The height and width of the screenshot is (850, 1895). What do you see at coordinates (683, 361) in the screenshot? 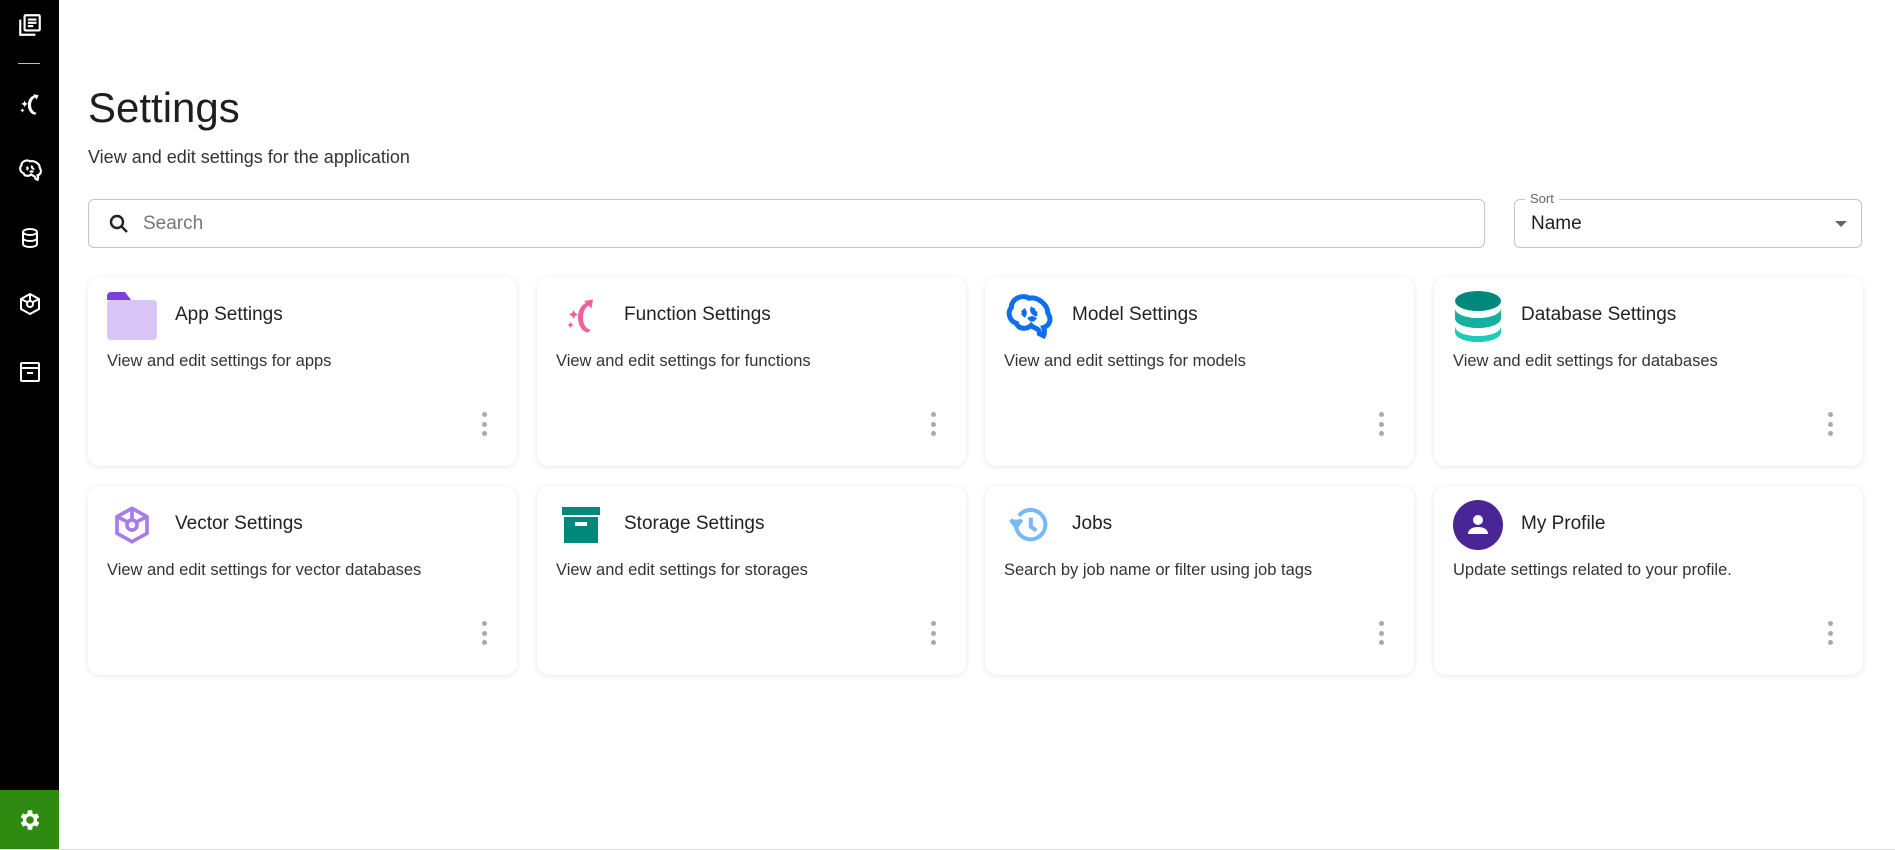
I see `card-description: View and edit settings for functions` at bounding box center [683, 361].